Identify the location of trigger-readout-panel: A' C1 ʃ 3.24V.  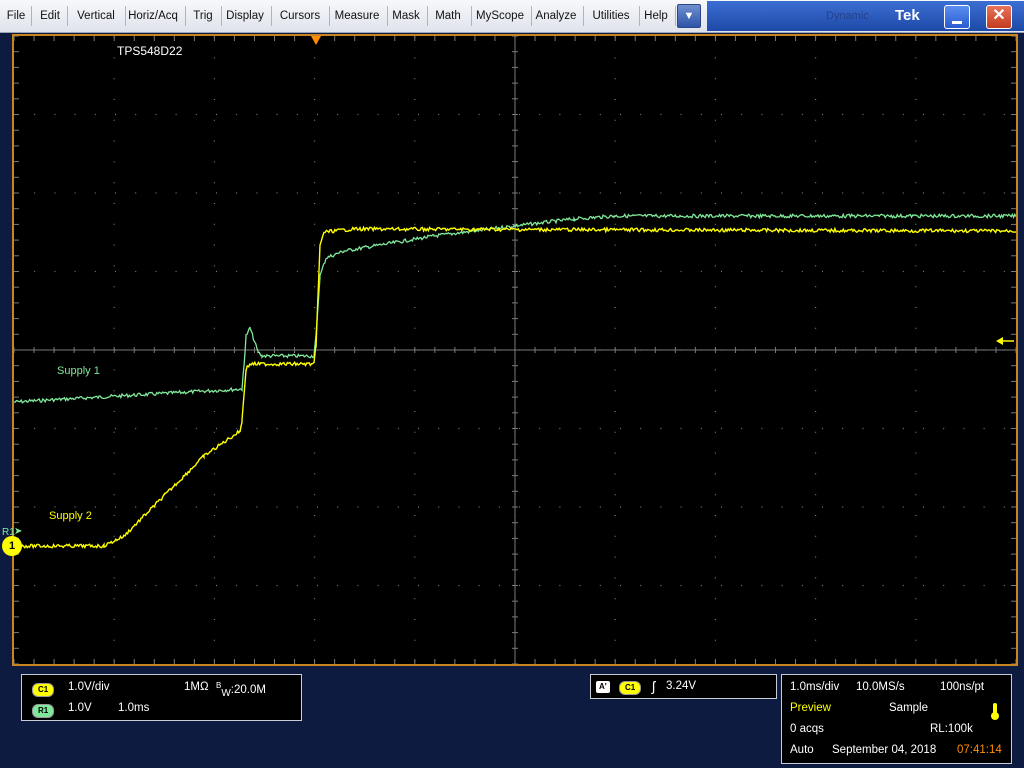
(683, 686).